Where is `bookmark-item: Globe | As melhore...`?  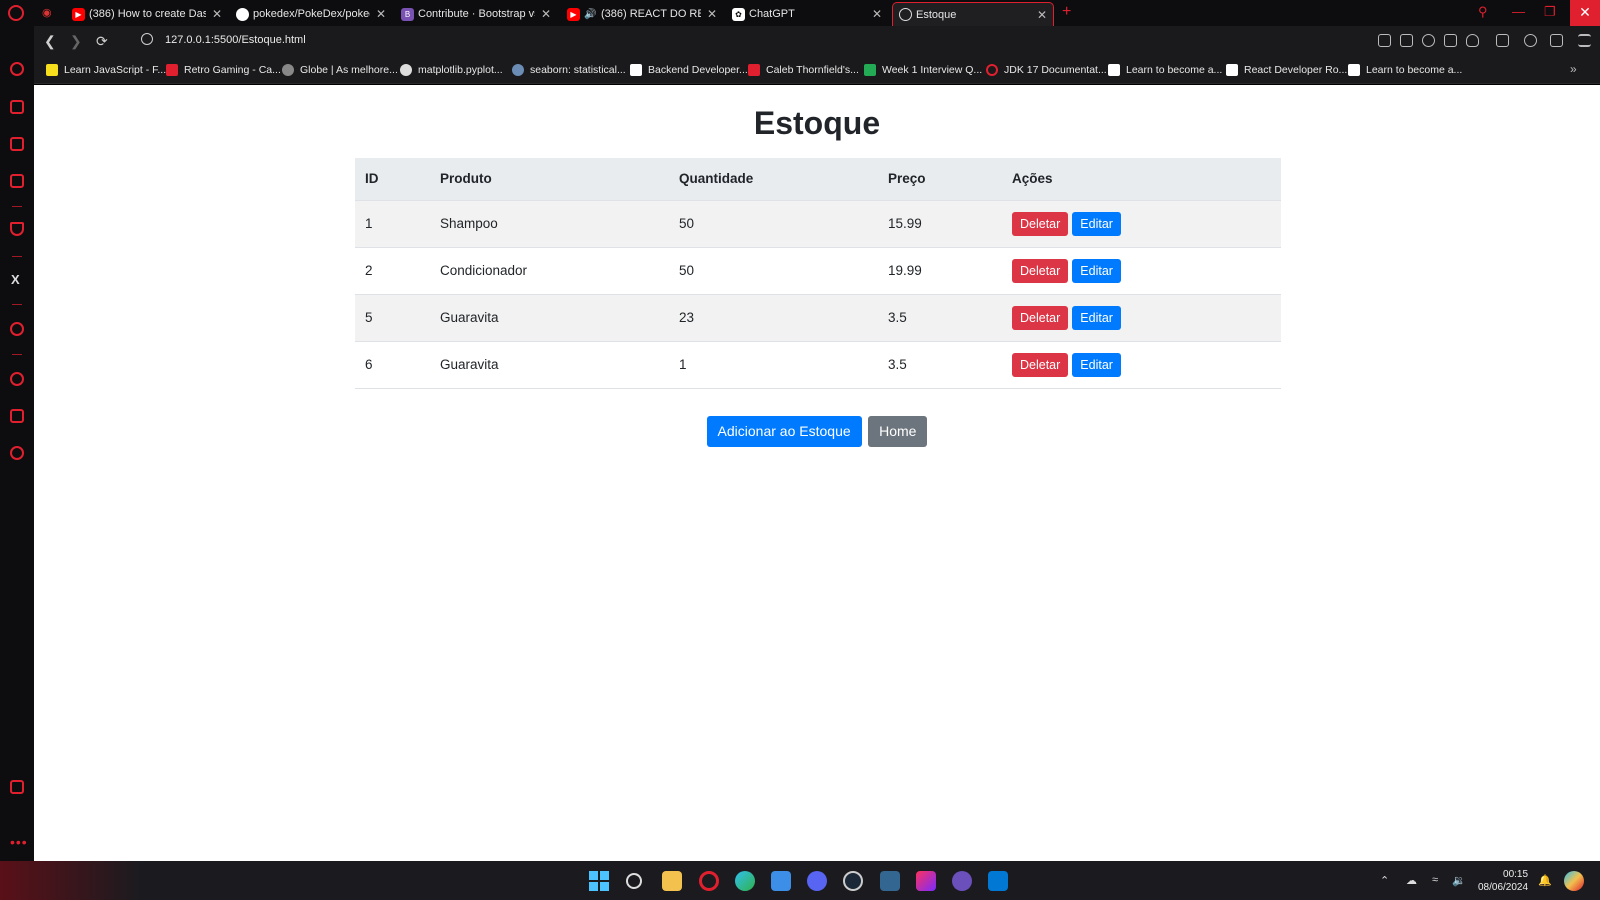
bookmark-item: Globe | As melhore... is located at coordinates (340, 70).